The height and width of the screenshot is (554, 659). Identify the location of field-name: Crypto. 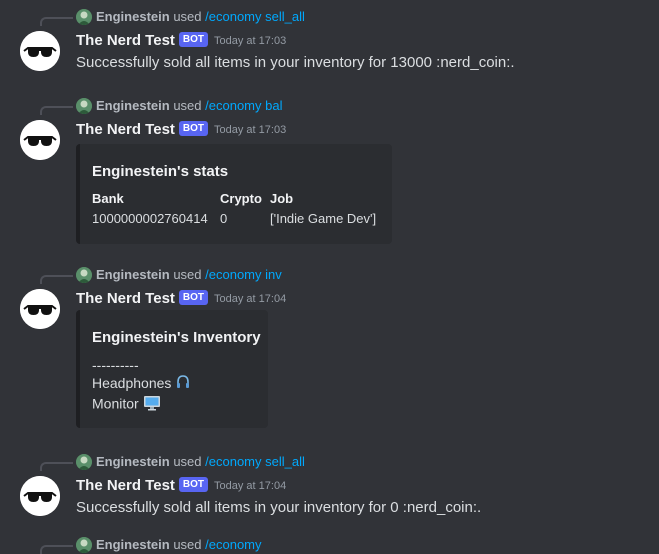
(241, 198).